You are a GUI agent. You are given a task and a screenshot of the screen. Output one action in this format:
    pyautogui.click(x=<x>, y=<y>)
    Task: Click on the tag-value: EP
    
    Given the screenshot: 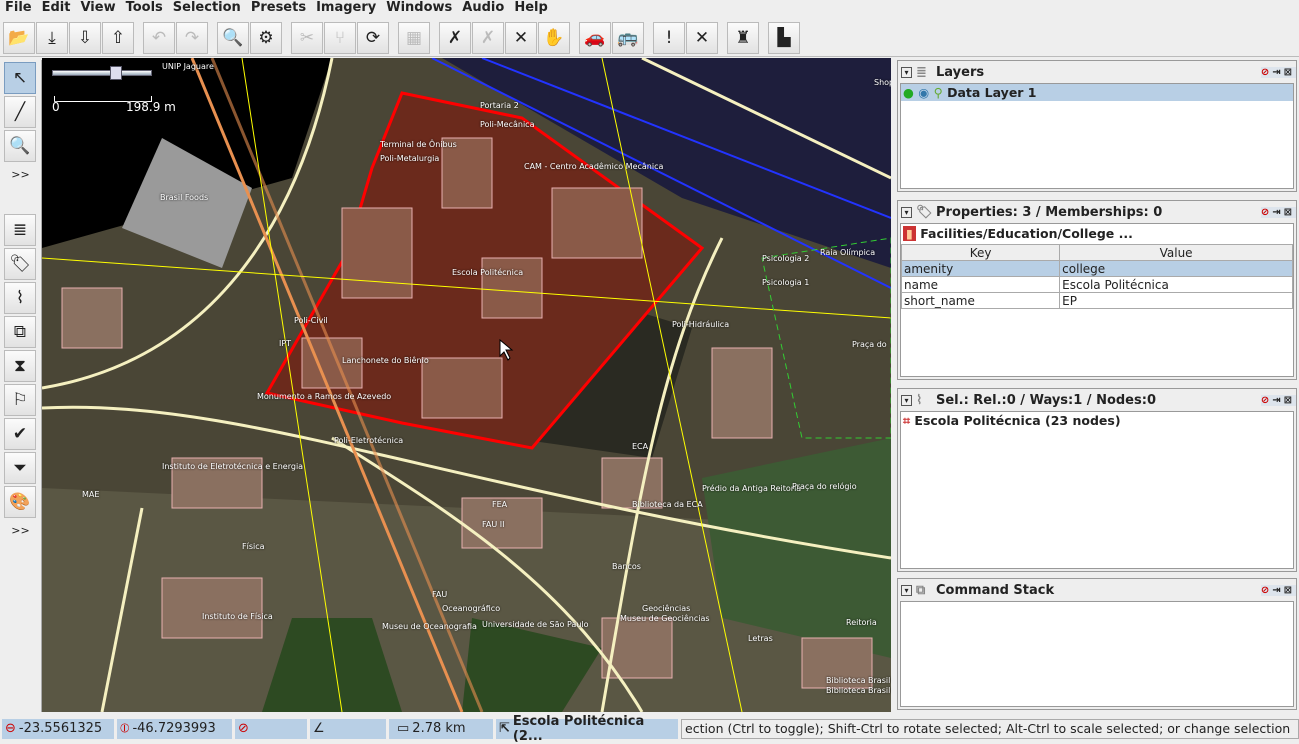 What is the action you would take?
    pyautogui.click(x=1176, y=300)
    